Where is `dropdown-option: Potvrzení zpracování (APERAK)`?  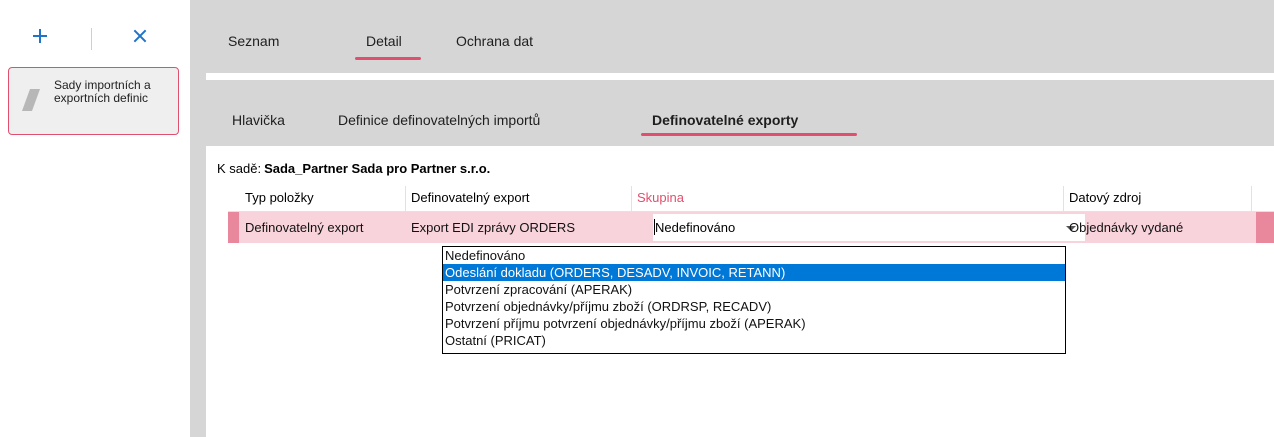 dropdown-option: Potvrzení zpracování (APERAK) is located at coordinates (754, 289).